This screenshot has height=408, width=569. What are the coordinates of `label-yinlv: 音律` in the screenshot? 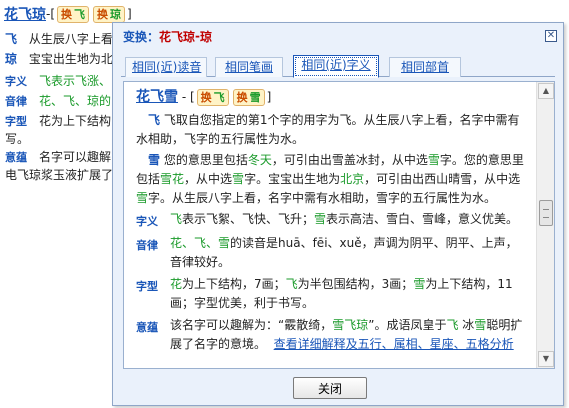 It's located at (147, 245).